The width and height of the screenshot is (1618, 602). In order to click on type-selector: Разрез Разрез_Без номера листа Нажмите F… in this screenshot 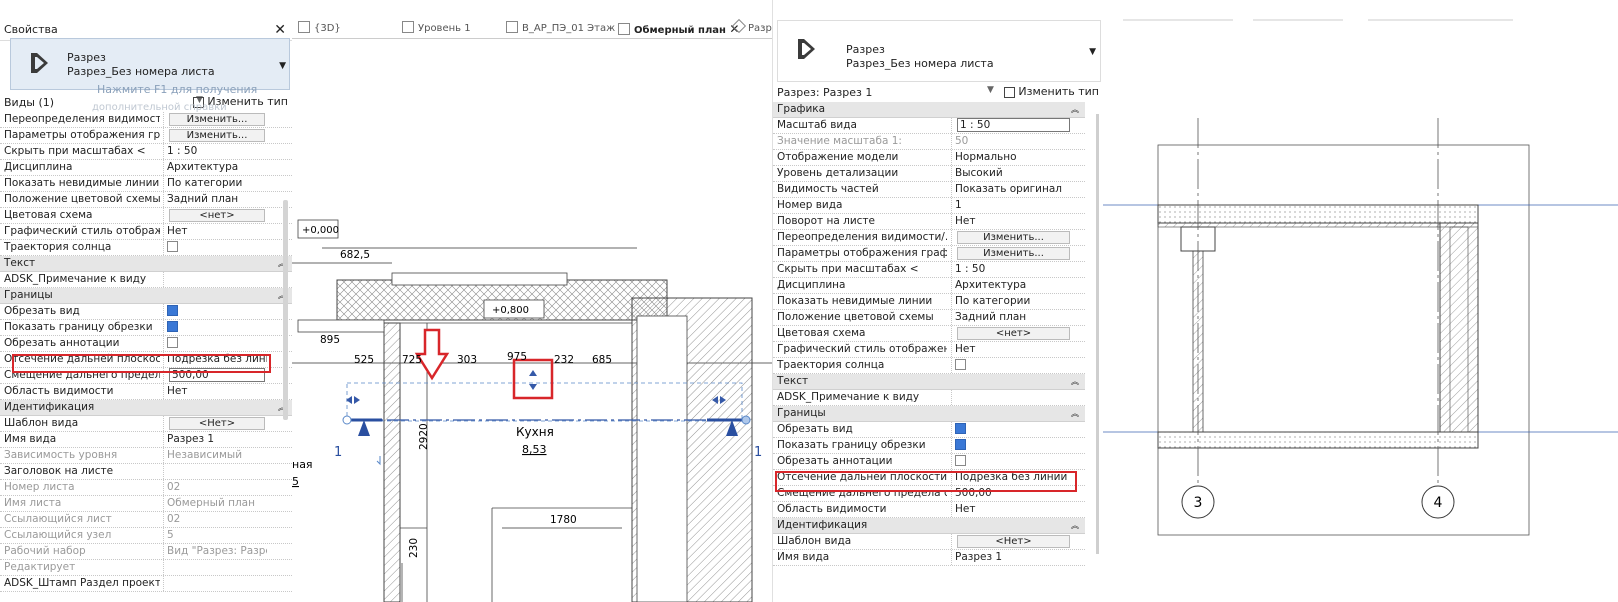, I will do `click(150, 67)`.